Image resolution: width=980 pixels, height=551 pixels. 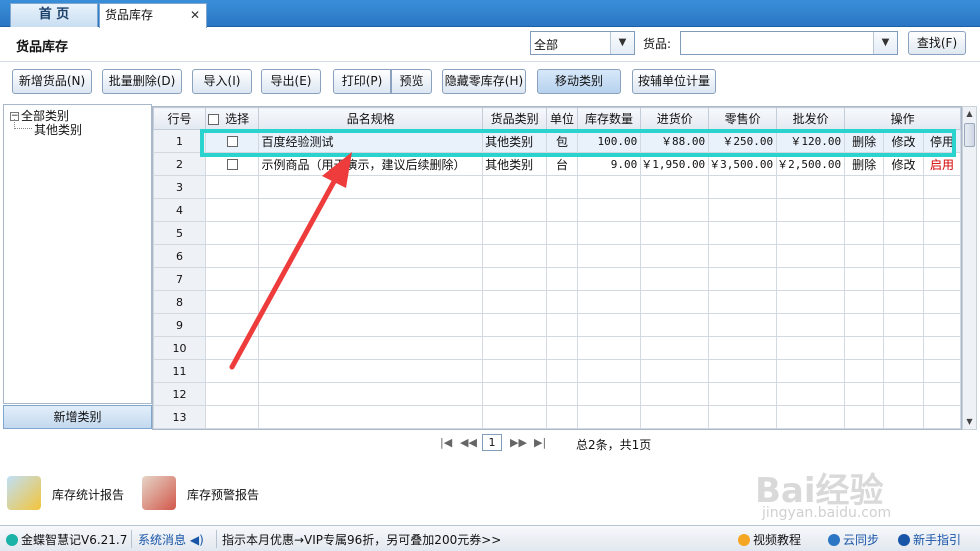 I want to click on table-row: 6, so click(x=557, y=256).